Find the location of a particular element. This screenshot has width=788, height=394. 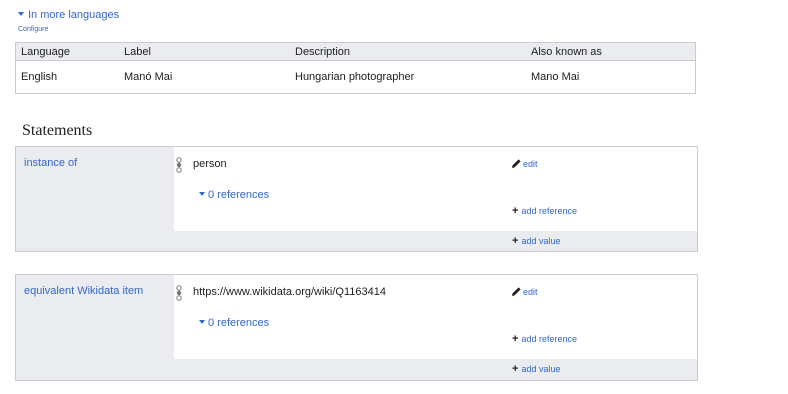

statement-body: person 0 references edit + add reference is located at coordinates (435, 189).